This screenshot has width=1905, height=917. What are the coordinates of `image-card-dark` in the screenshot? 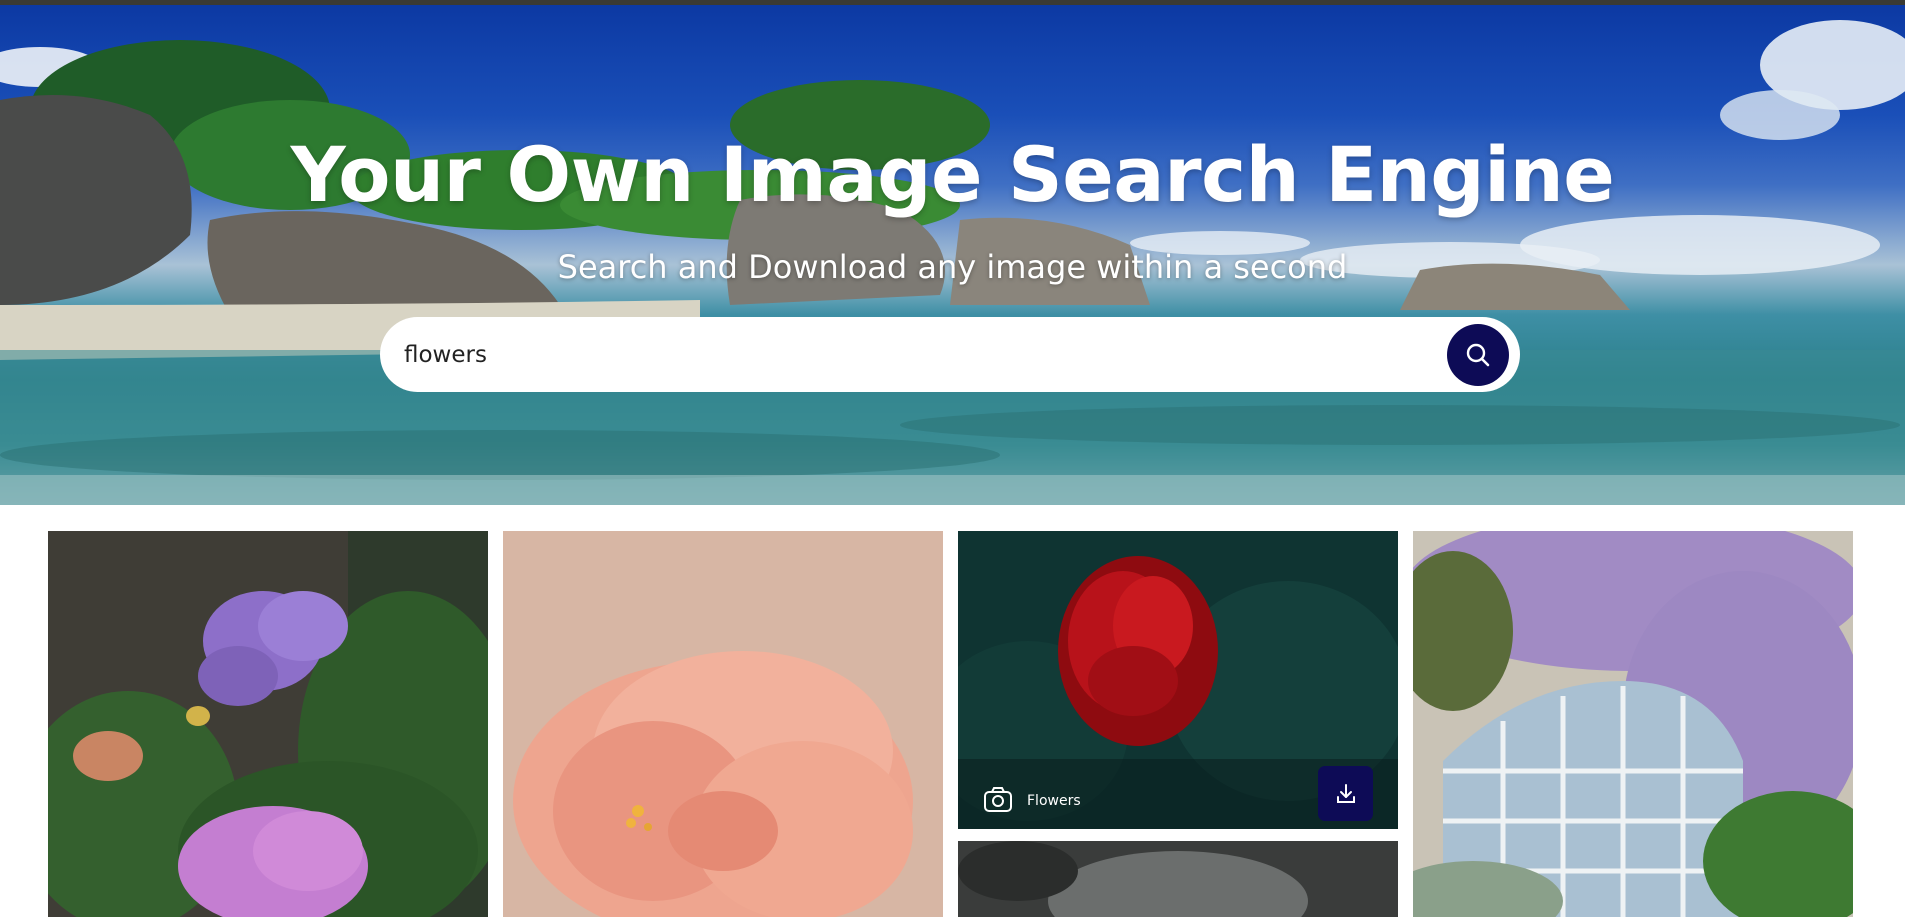 It's located at (1178, 879).